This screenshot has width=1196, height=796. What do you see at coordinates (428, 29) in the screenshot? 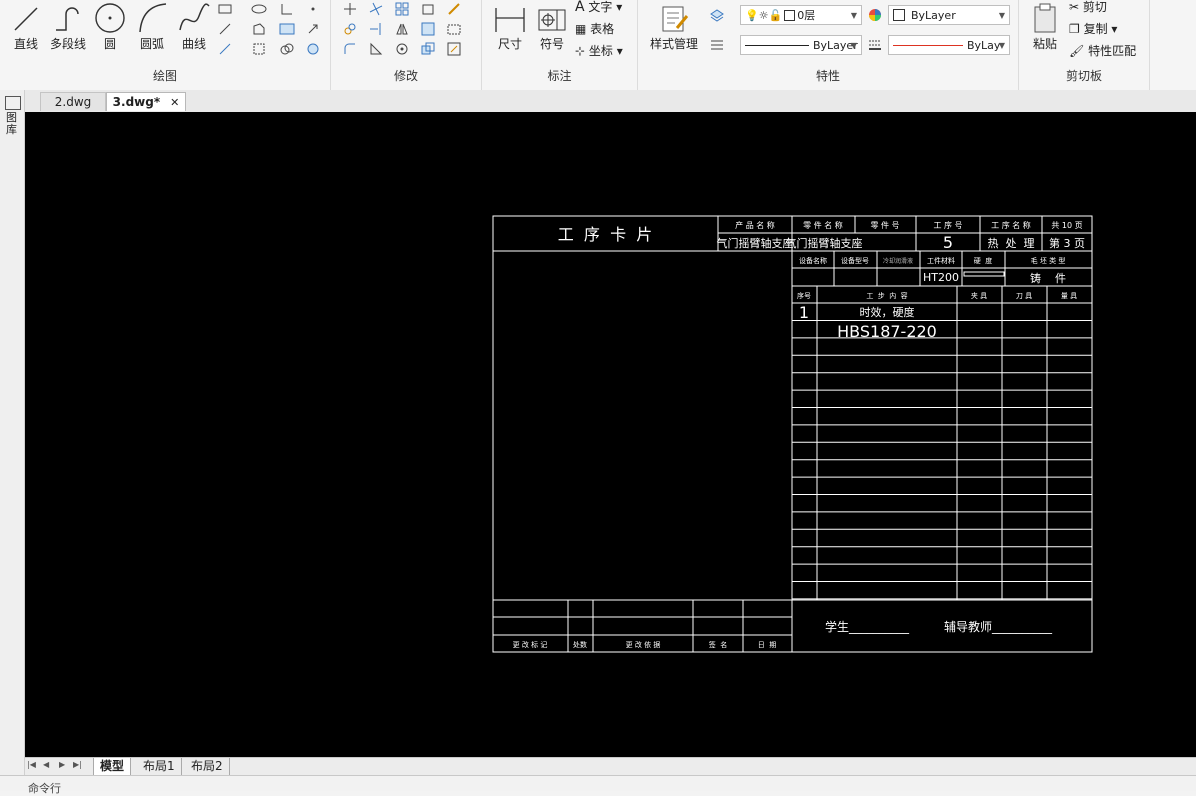
I see `scale-icon` at bounding box center [428, 29].